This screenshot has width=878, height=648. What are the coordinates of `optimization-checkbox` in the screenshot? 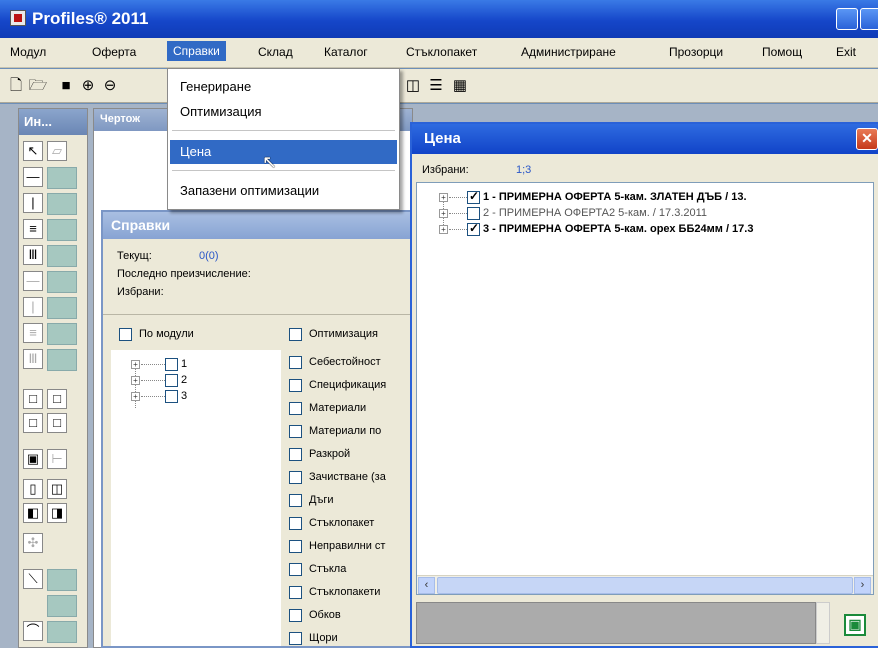 It's located at (295, 334).